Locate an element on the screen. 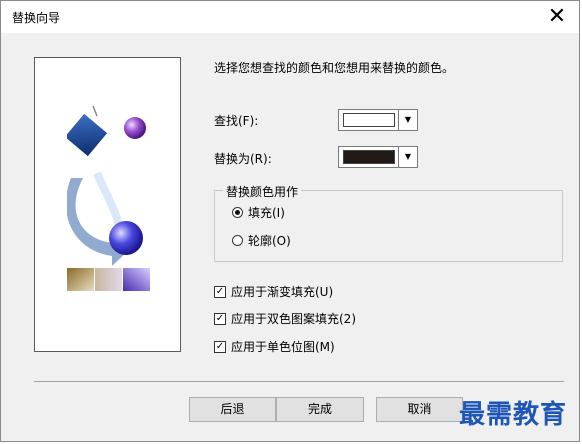 The image size is (582, 444). apply-as-group-title: 替换颜色用作 is located at coordinates (262, 191).